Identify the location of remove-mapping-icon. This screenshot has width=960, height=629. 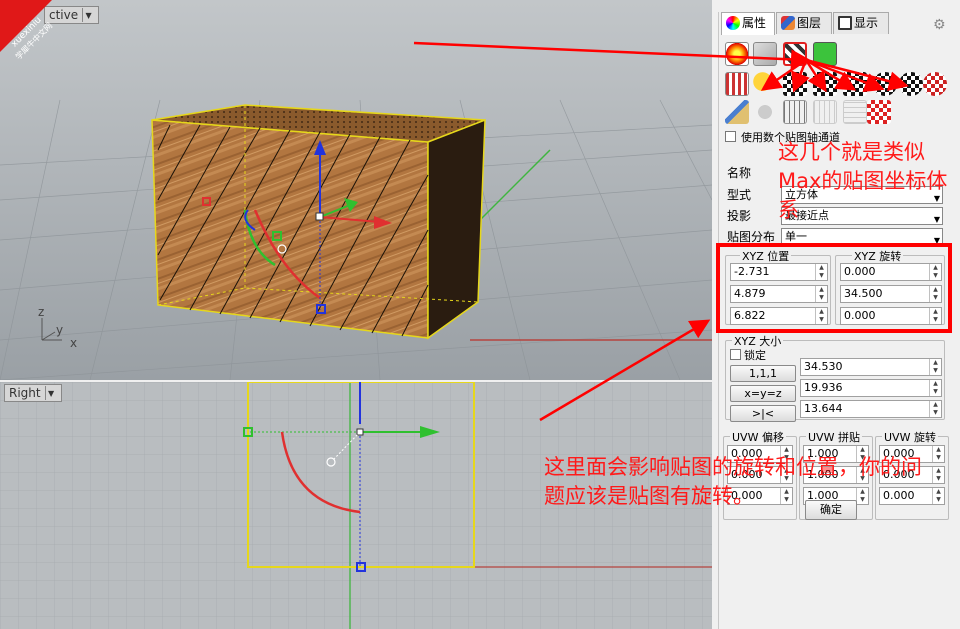
(935, 84).